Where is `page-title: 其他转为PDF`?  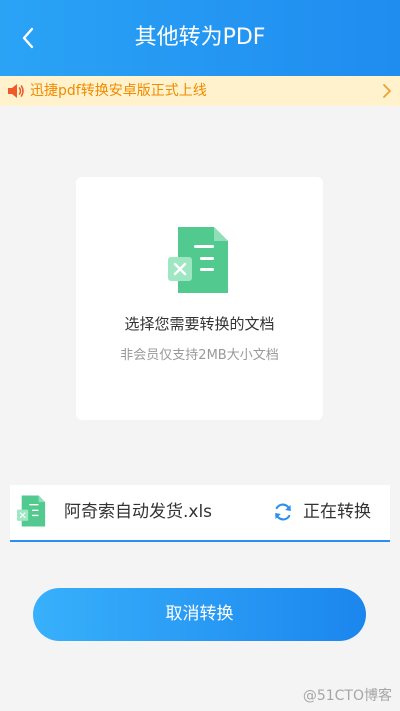 page-title: 其他转为PDF is located at coordinates (200, 37).